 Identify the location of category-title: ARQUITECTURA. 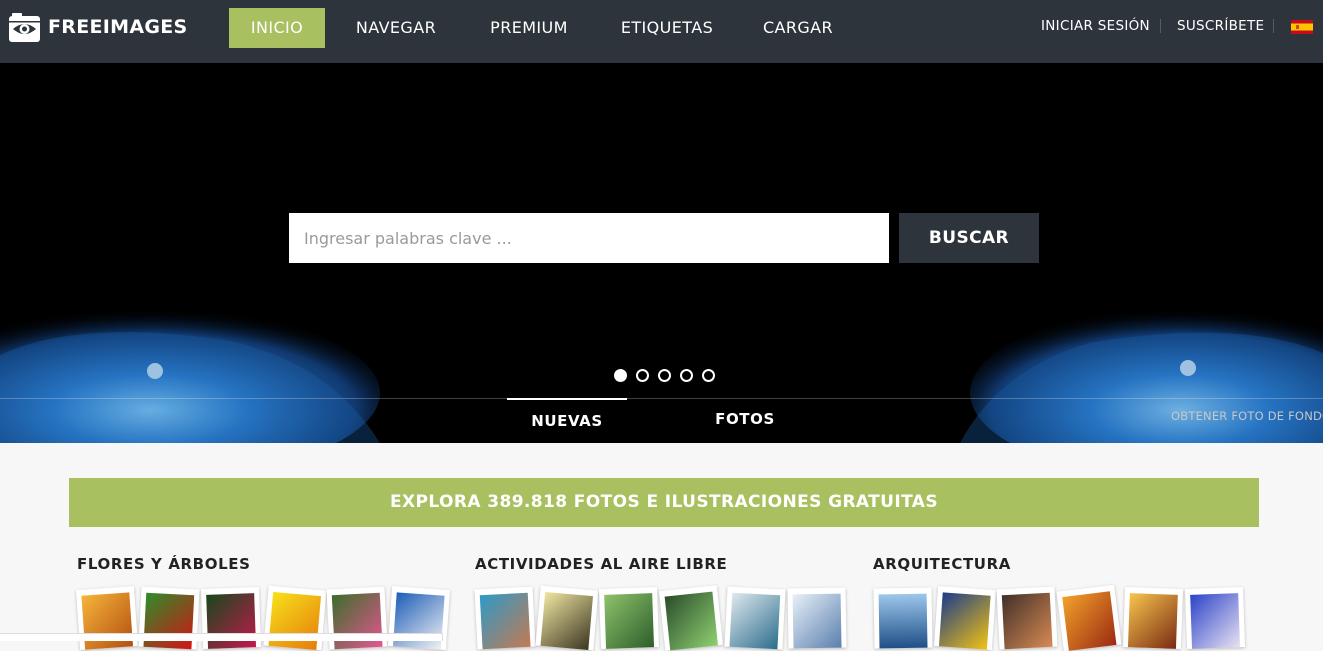
(942, 564).